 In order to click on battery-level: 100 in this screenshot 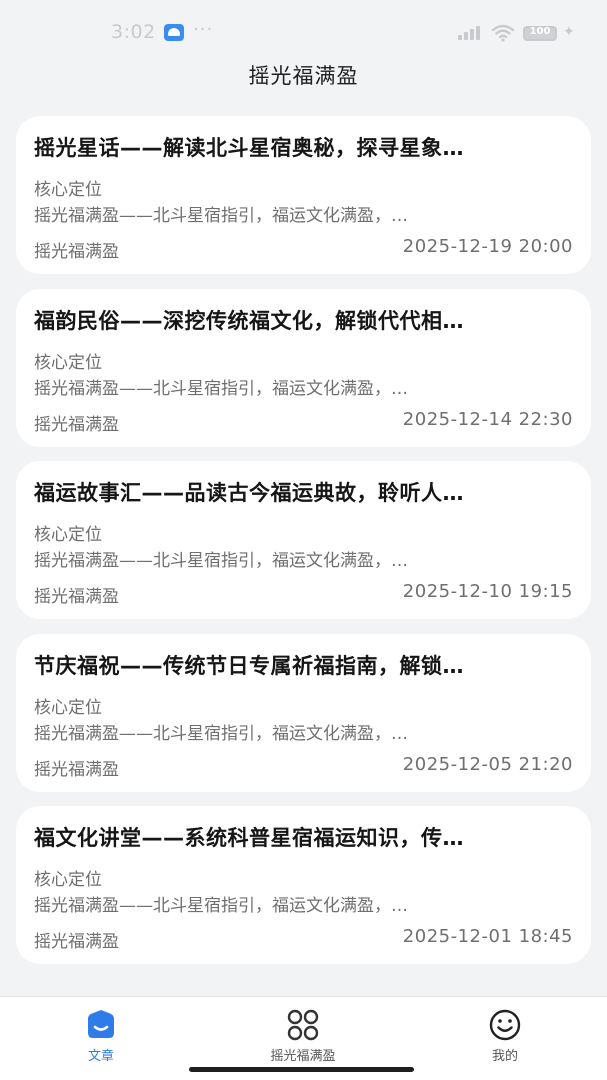, I will do `click(540, 31)`.